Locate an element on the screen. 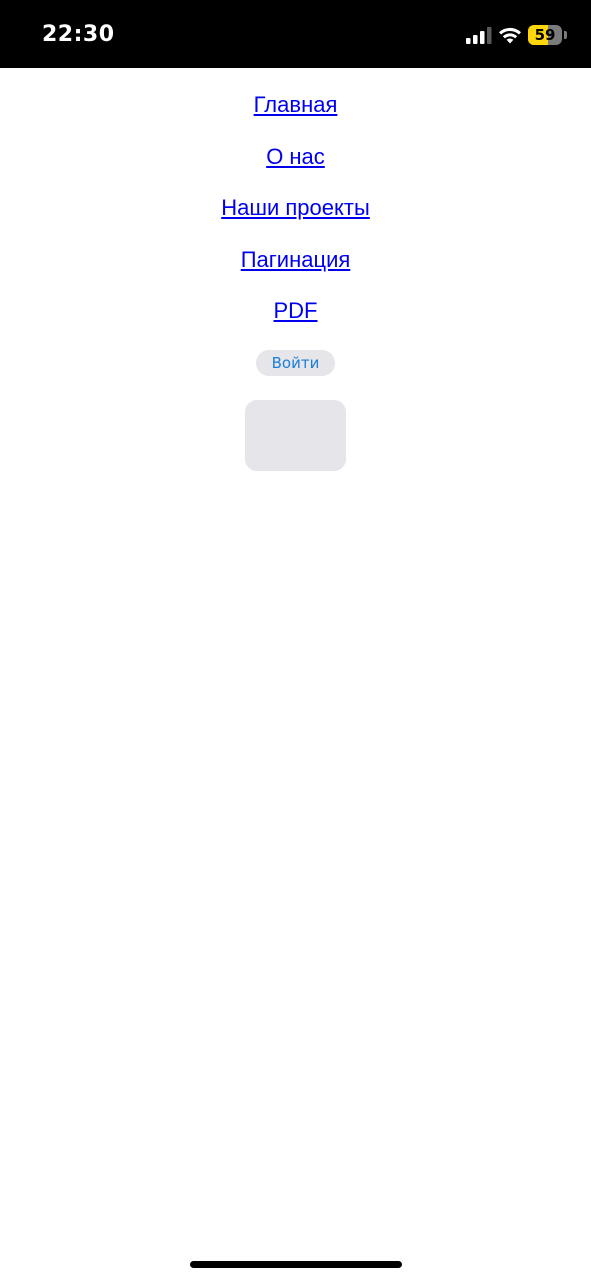  battery-cap is located at coordinates (565, 35).